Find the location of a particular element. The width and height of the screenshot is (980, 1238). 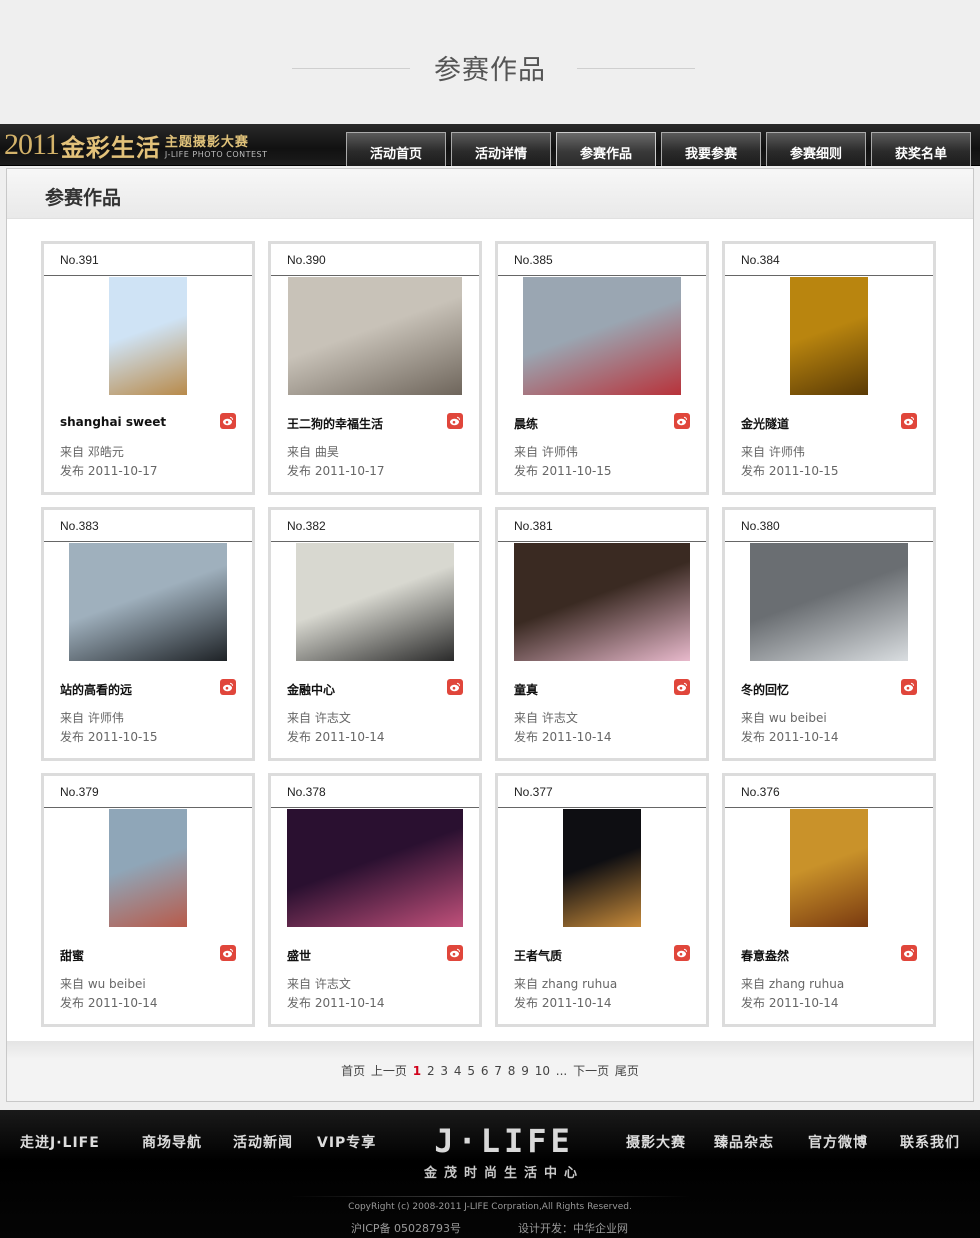

entry-card: No.382 金融中心 来自 许志文 发布 2011-10-14 is located at coordinates (375, 634).